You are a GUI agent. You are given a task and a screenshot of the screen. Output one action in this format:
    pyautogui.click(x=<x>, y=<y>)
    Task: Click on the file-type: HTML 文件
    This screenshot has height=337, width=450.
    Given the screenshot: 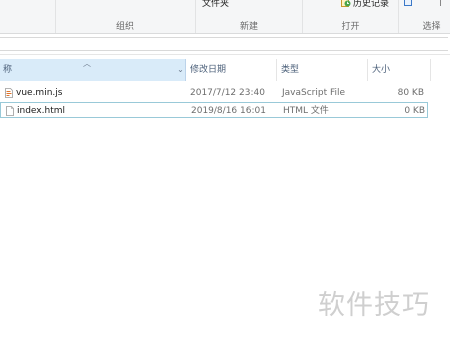 What is the action you would take?
    pyautogui.click(x=306, y=111)
    